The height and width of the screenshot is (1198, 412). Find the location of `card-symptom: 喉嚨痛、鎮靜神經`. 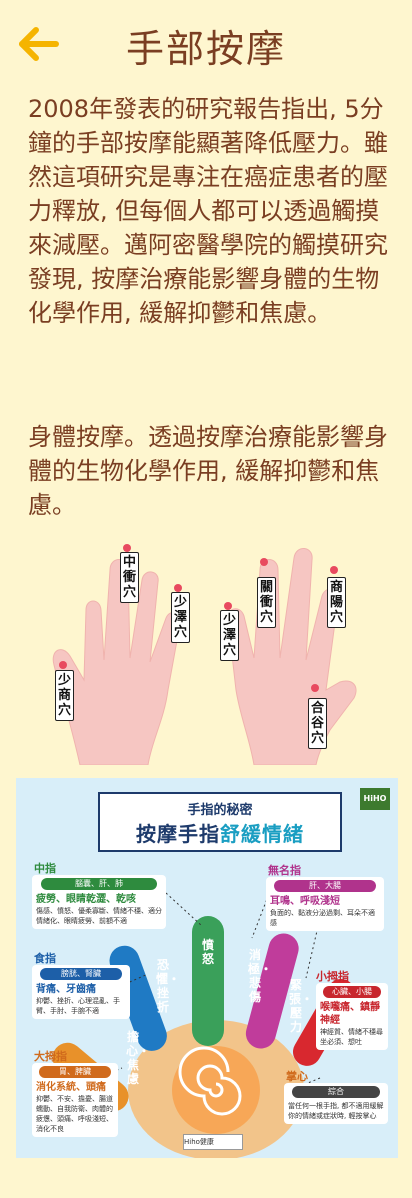

card-symptom: 喉嚨痛、鎮靜神經 is located at coordinates (350, 1014).